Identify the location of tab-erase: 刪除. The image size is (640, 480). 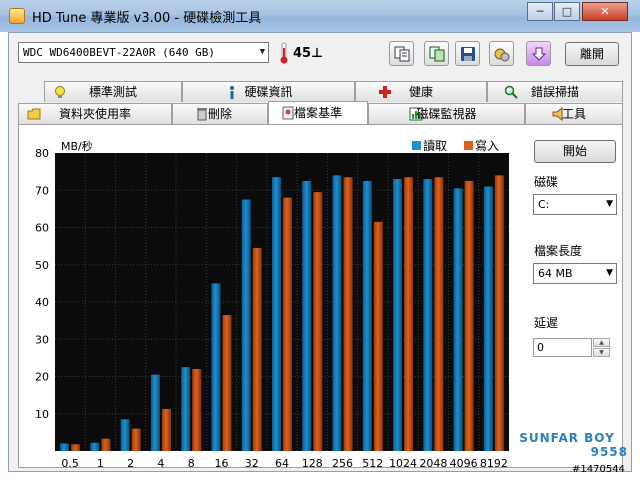
(220, 113).